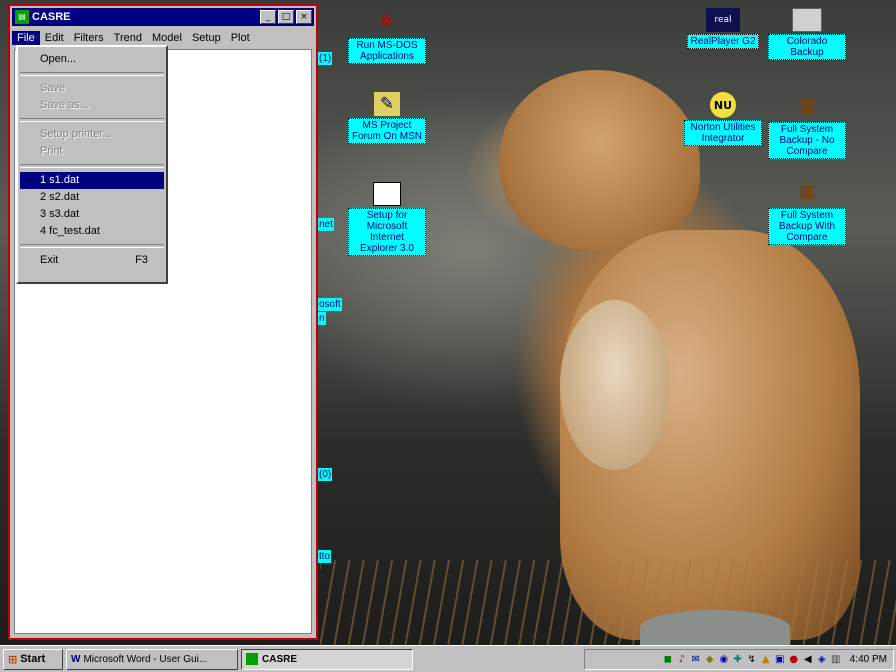  Describe the element at coordinates (668, 660) in the screenshot. I see `tray-icon: ◼` at that location.